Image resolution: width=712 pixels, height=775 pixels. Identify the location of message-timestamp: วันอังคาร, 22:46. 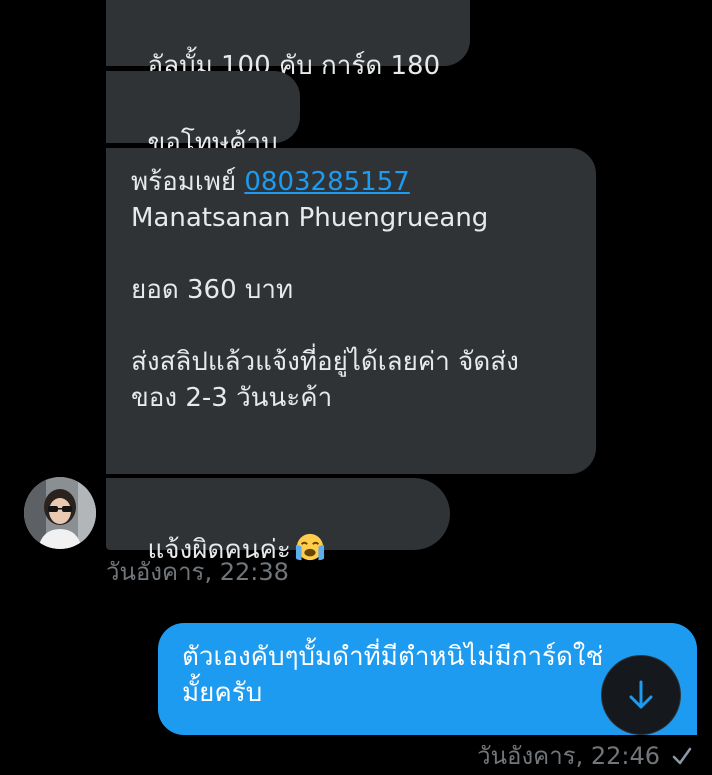
(568, 756).